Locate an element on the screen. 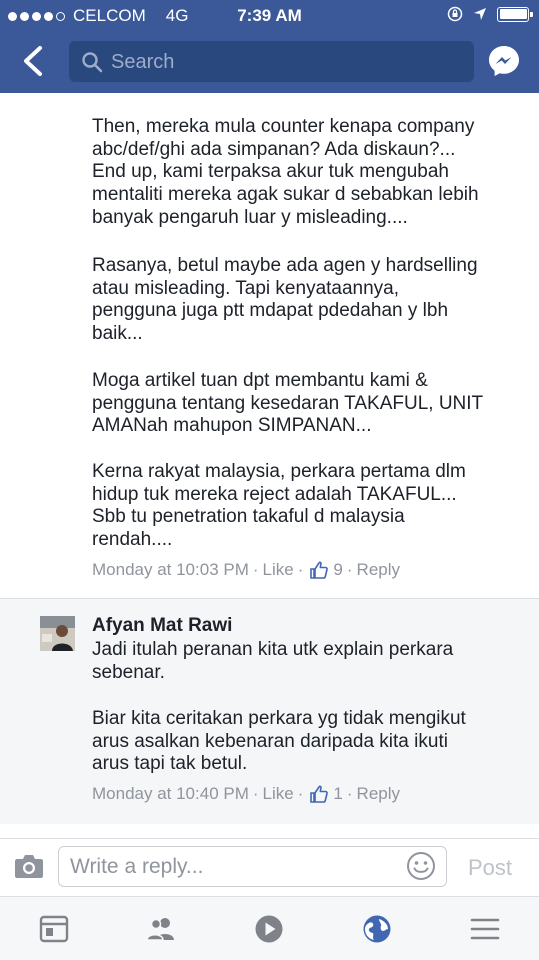  video-icon is located at coordinates (269, 929).